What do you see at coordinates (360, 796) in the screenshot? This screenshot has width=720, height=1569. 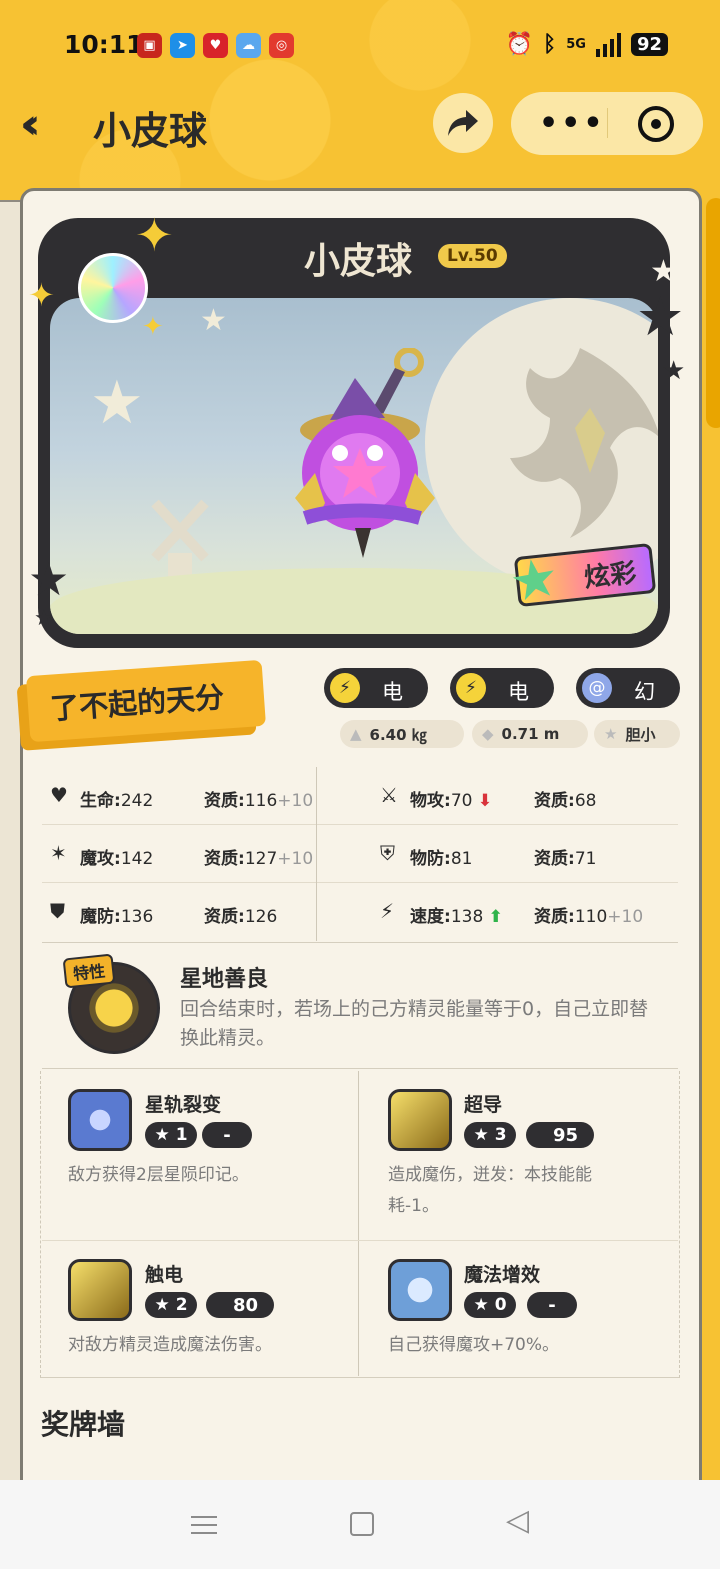 I see `stat-row: ♥ 生命:242 资质:116+10 ⚔ 物攻:70 ⬇ 资质:68` at bounding box center [360, 796].